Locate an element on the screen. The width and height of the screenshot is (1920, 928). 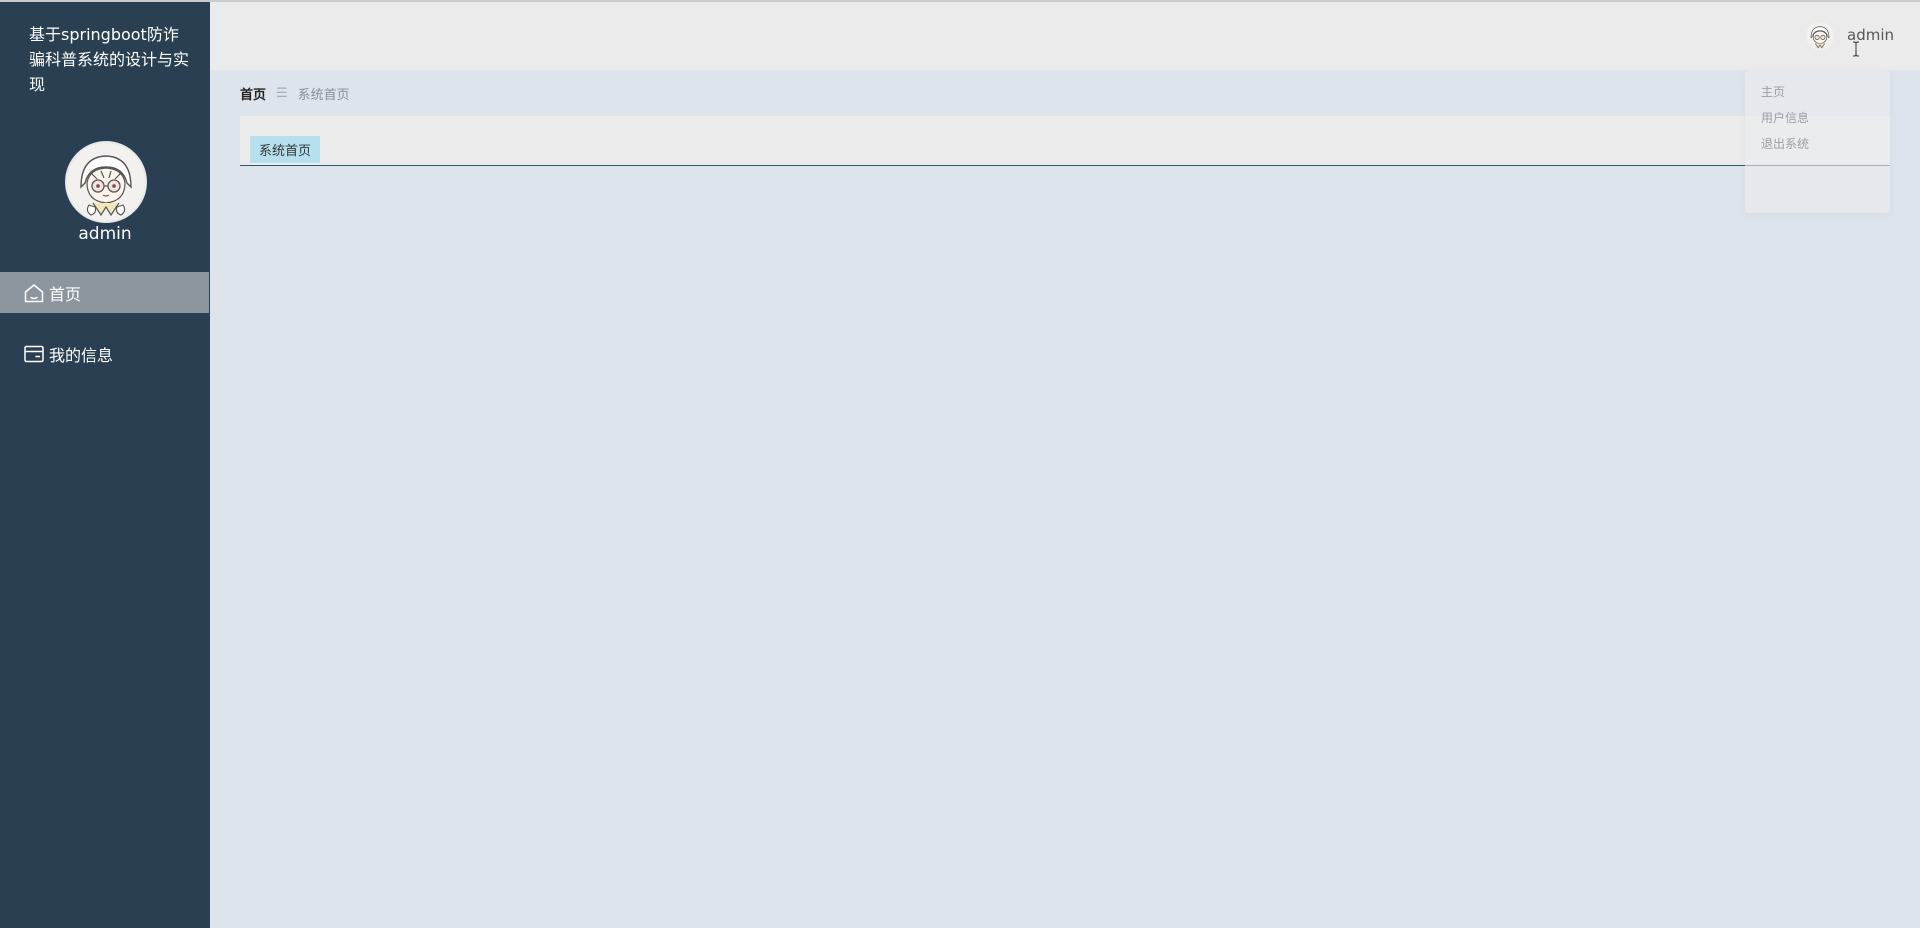
menu-lines-icon: ☰ is located at coordinates (282, 93).